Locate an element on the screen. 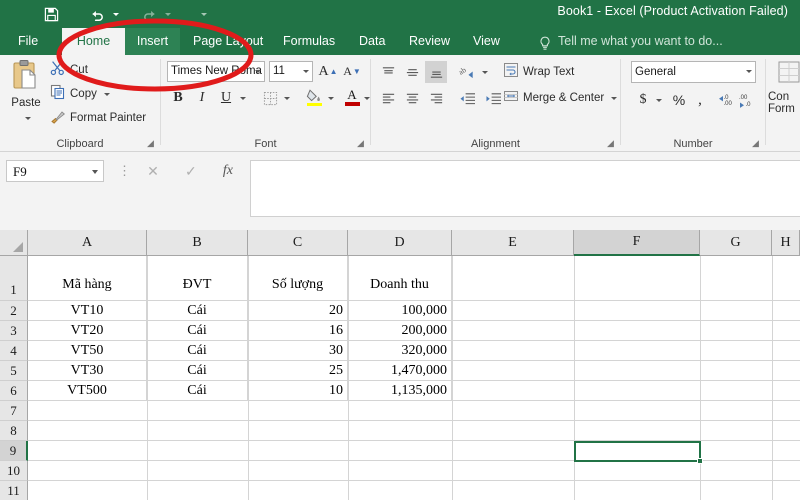 The image size is (800, 500). row-header-1: 1 is located at coordinates (14, 278).